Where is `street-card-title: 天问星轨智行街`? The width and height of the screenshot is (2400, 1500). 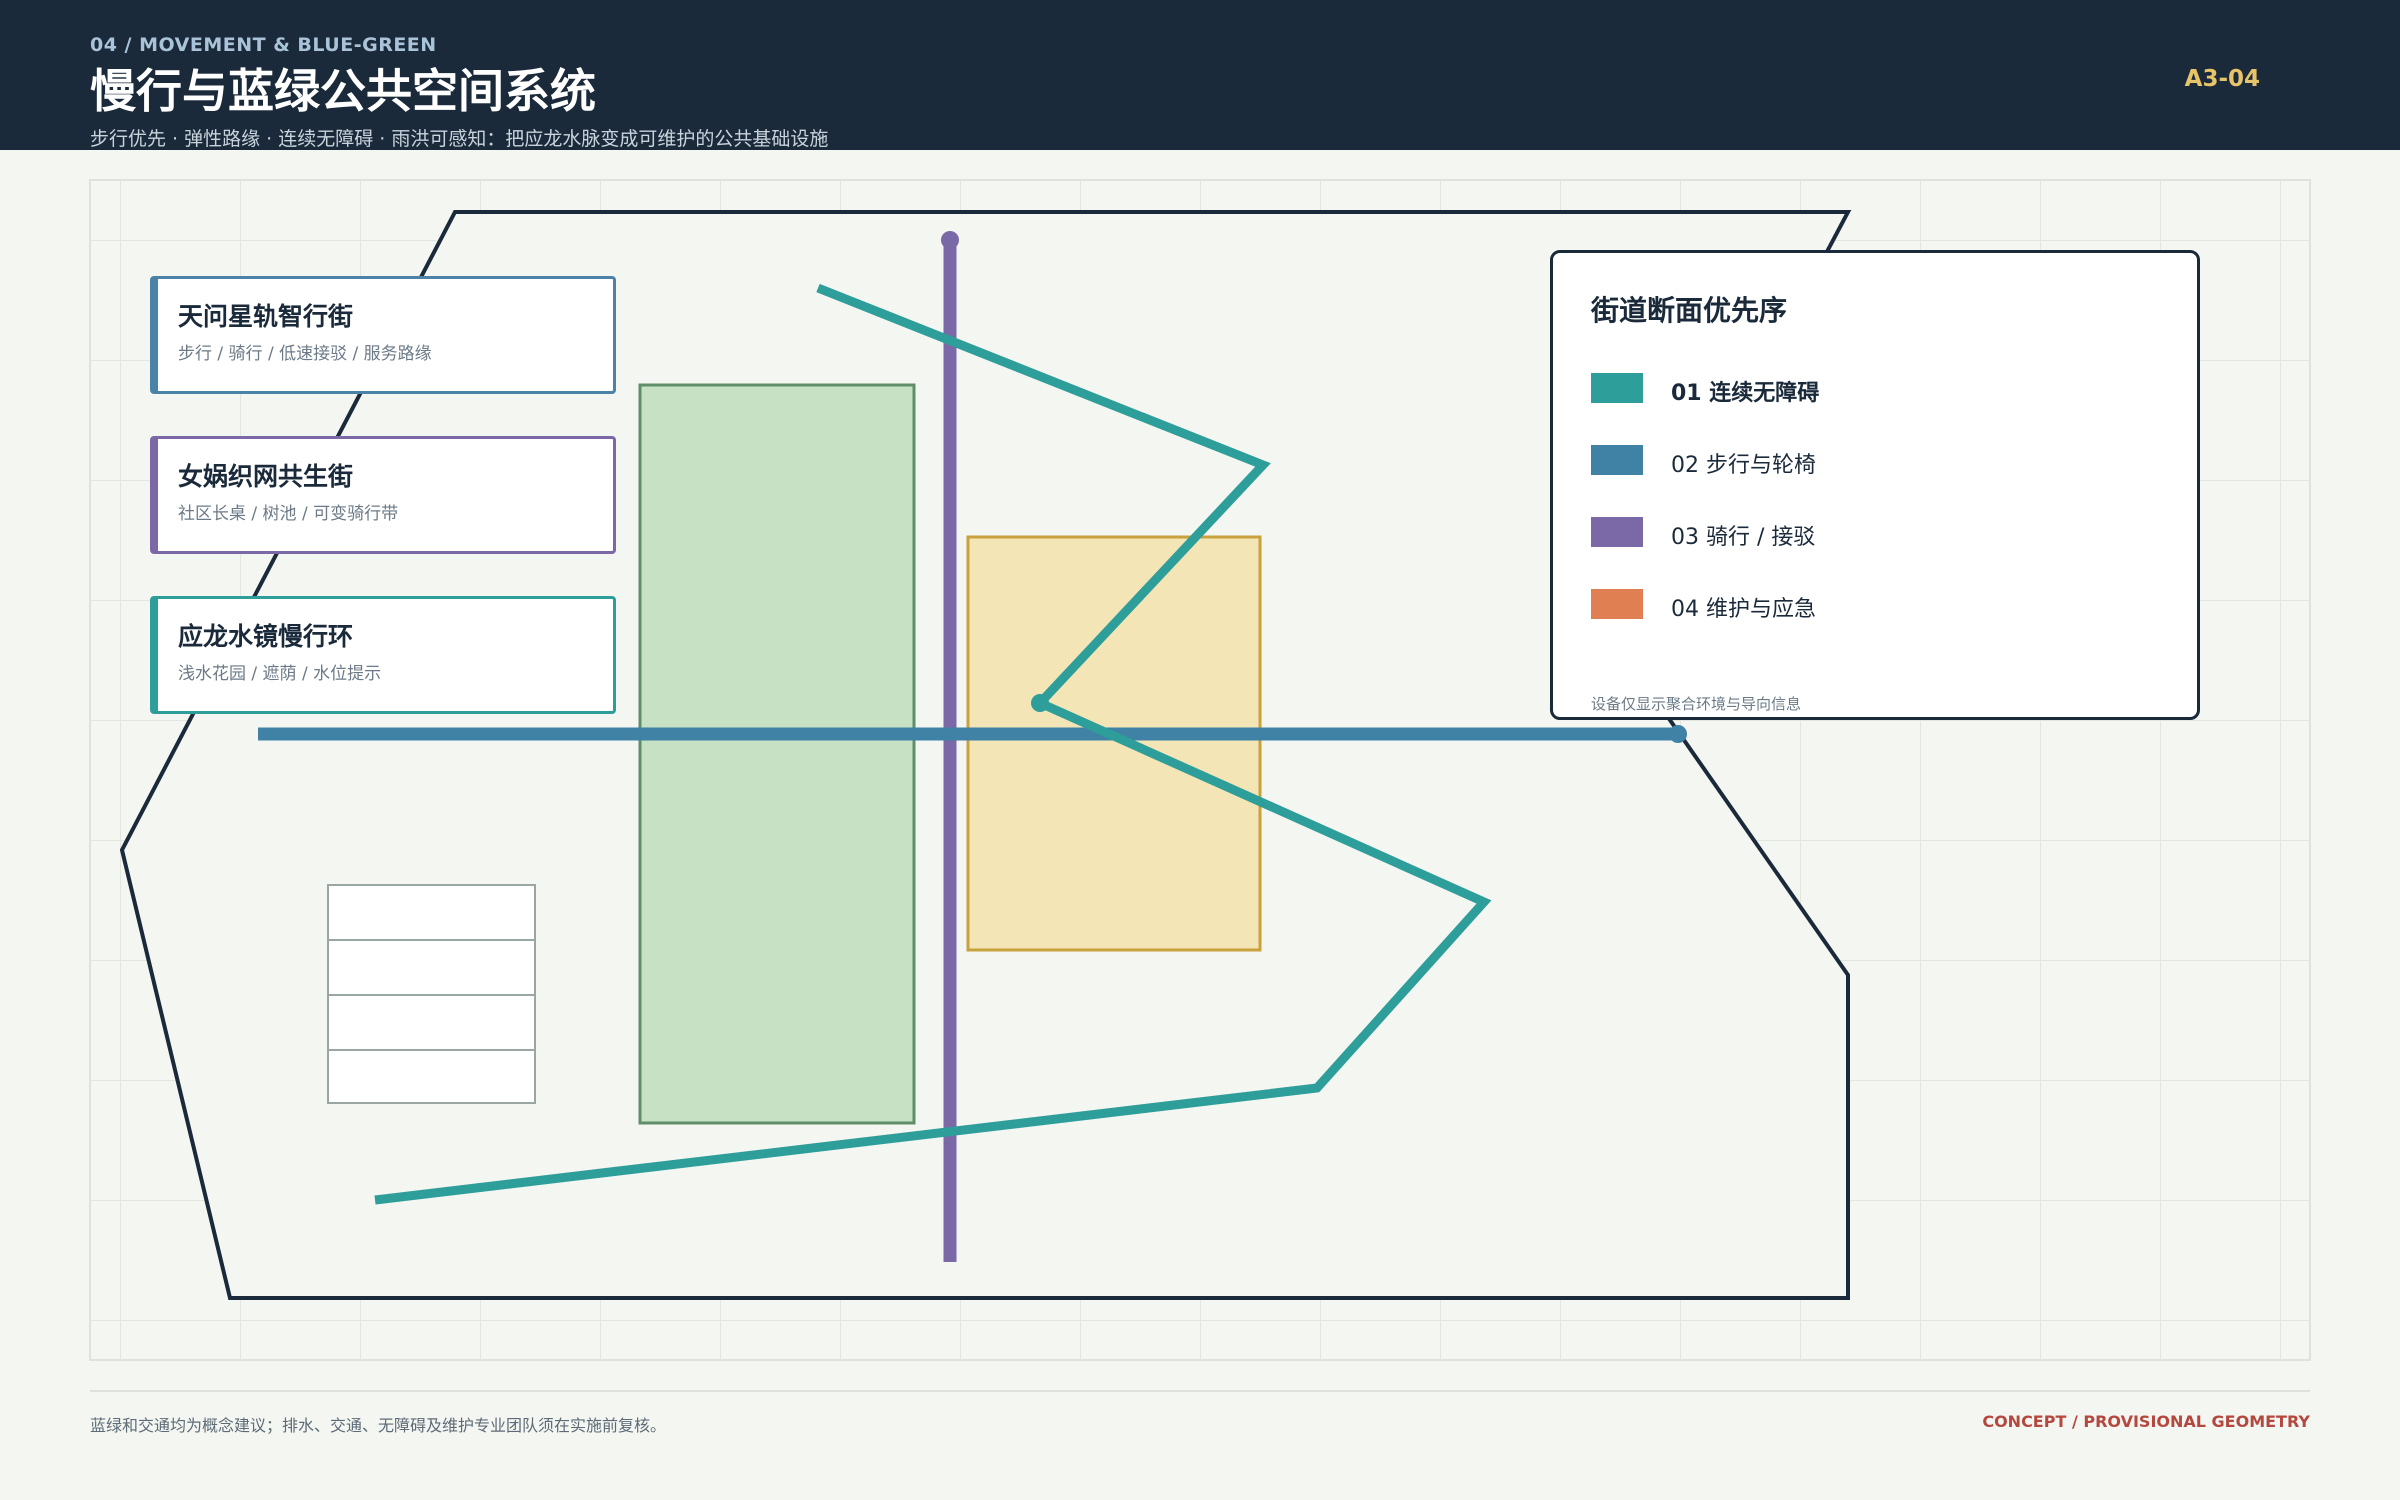 street-card-title: 天问星轨智行街 is located at coordinates (266, 316).